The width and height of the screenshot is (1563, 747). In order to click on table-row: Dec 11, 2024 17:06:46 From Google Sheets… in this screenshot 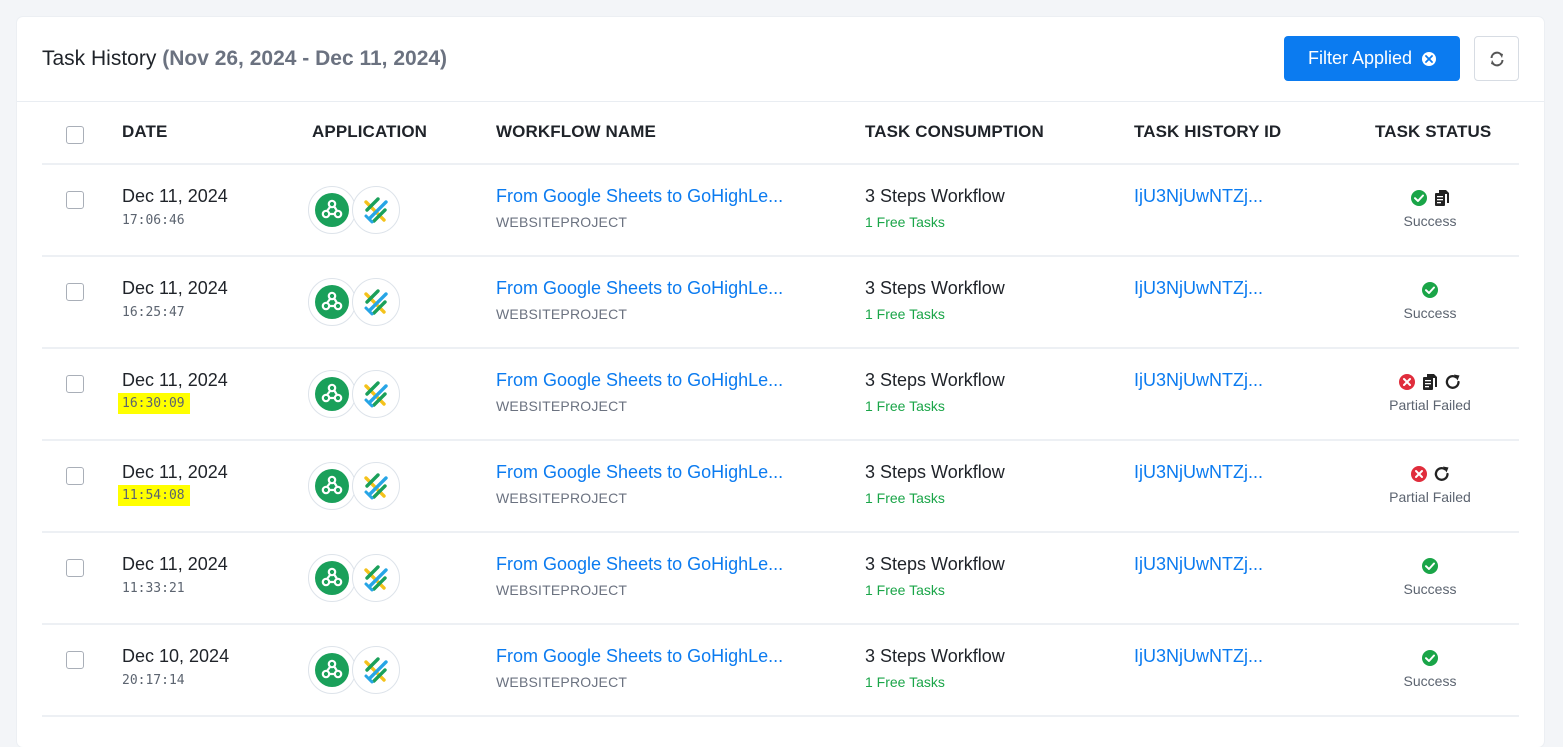, I will do `click(780, 211)`.